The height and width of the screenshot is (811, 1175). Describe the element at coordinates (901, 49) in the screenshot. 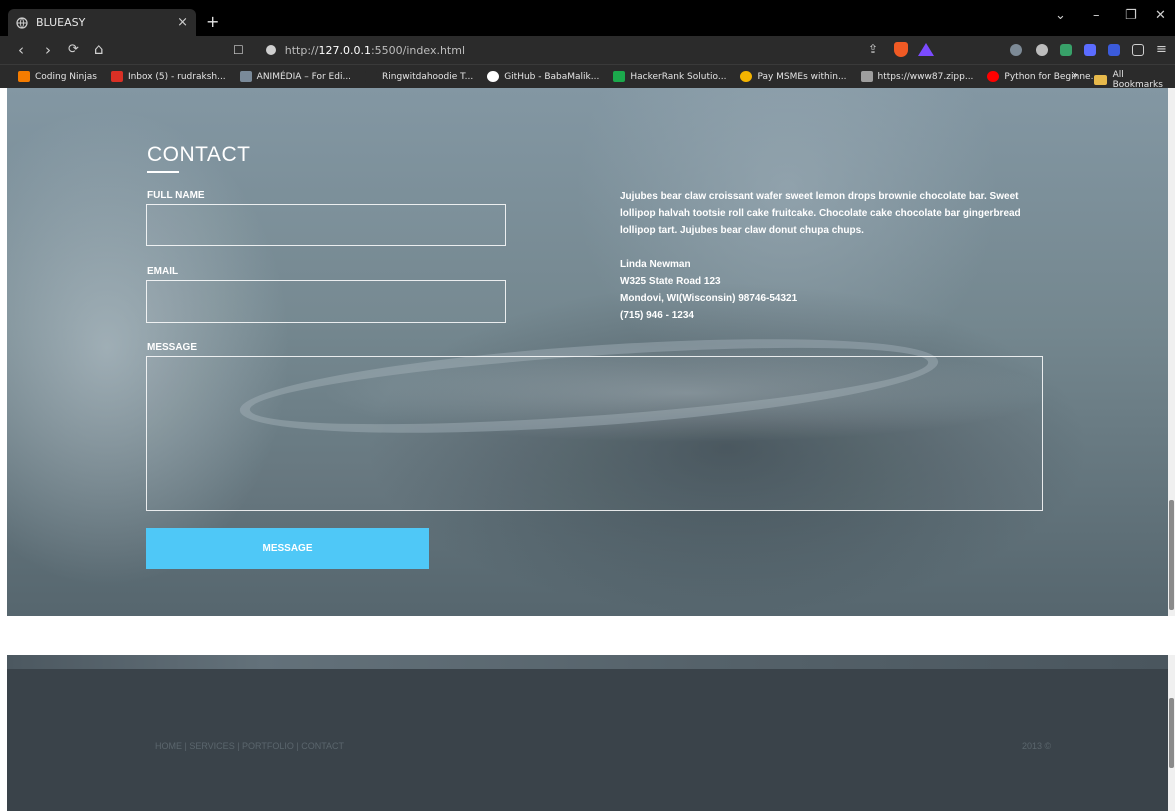

I see `brave-shields-icon` at that location.